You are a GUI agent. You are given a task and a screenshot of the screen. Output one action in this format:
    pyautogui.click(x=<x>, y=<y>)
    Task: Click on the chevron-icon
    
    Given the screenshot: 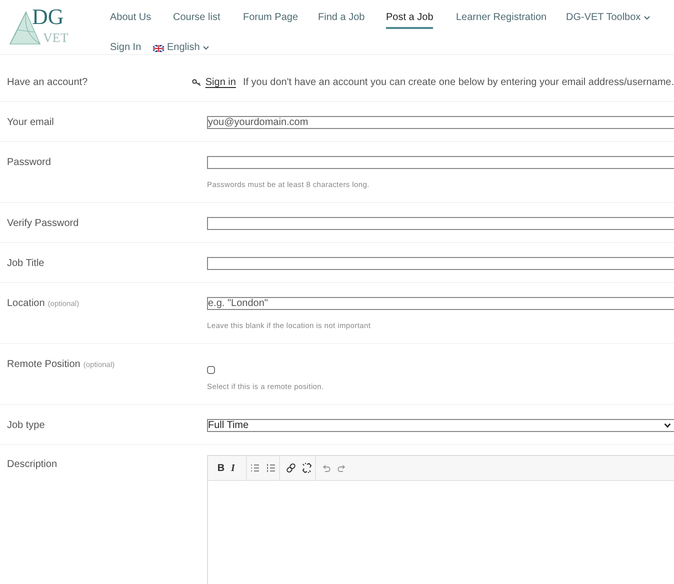 What is the action you would take?
    pyautogui.click(x=667, y=425)
    